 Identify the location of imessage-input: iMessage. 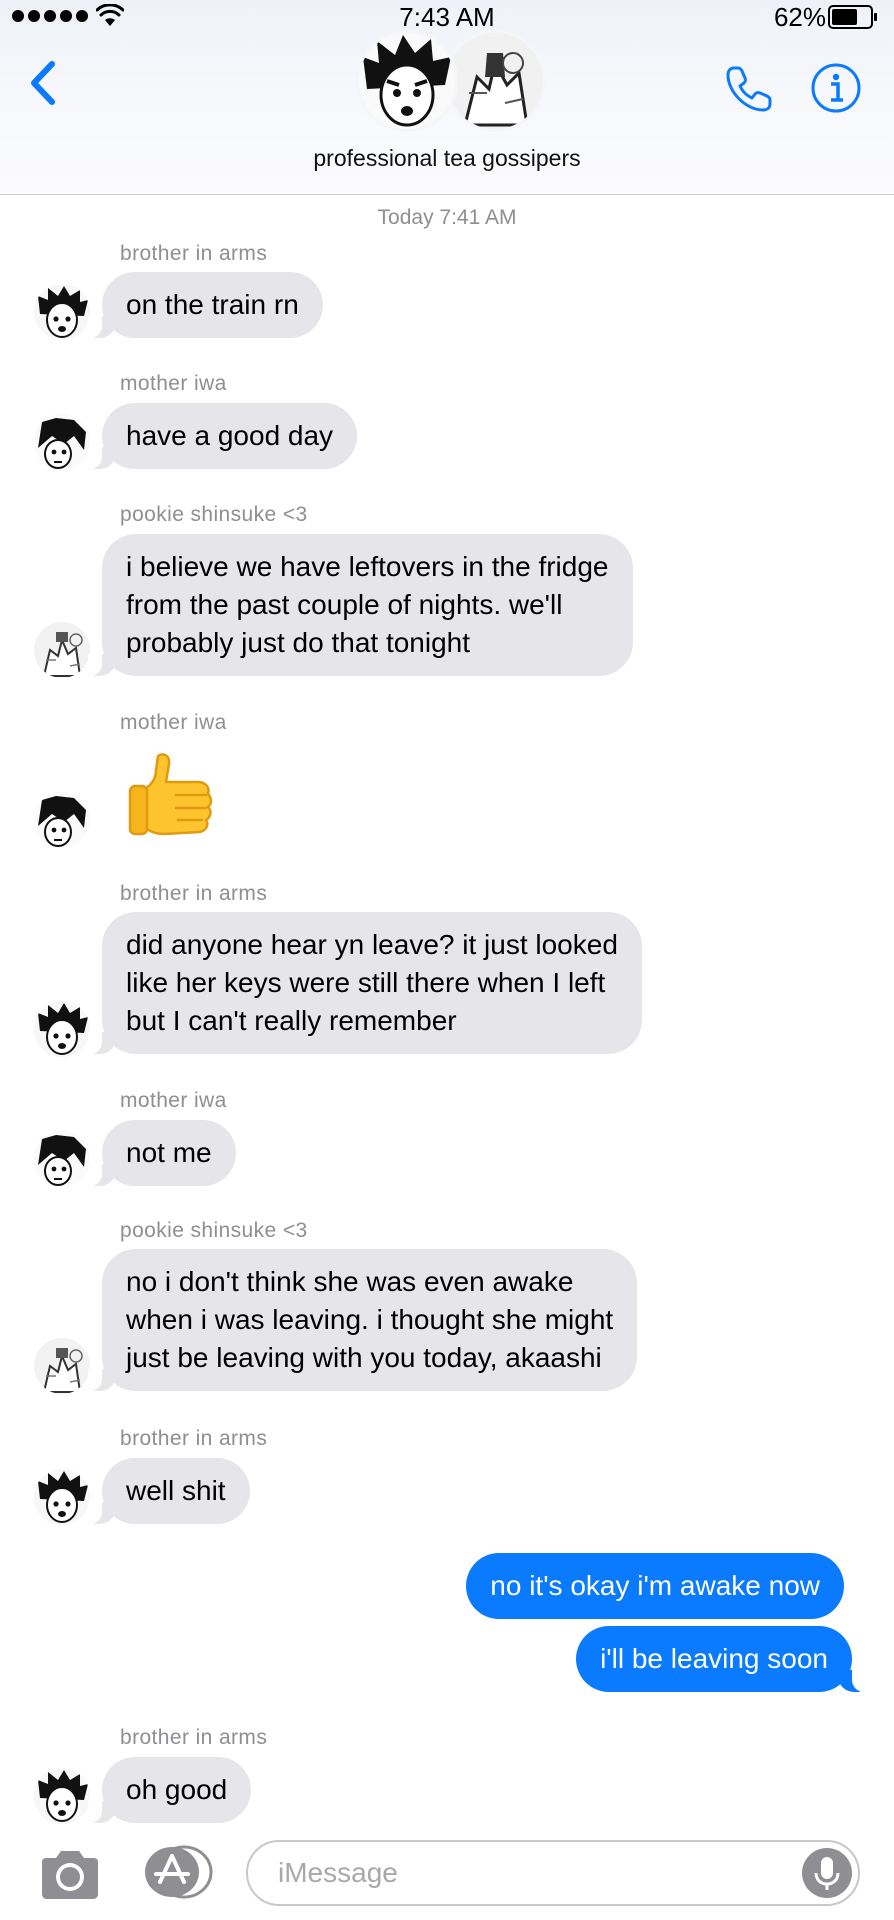
(553, 1873).